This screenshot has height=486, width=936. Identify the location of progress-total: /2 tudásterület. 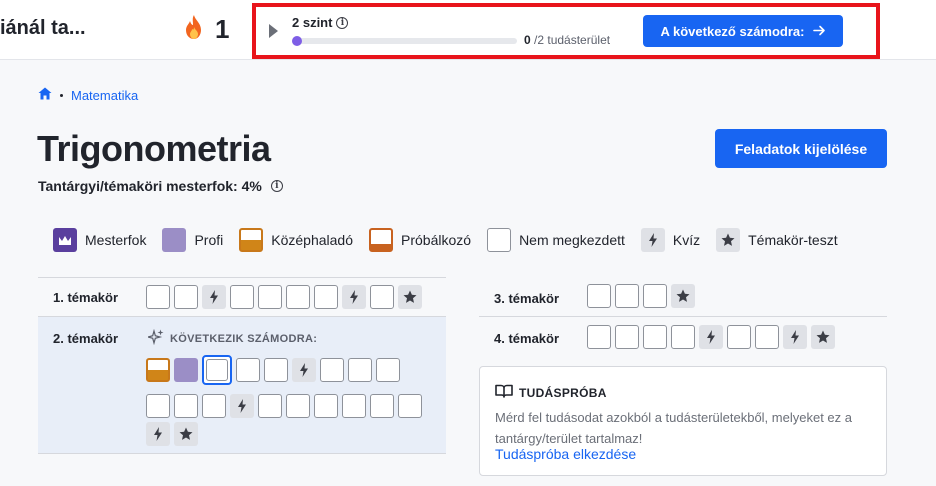
(570, 40).